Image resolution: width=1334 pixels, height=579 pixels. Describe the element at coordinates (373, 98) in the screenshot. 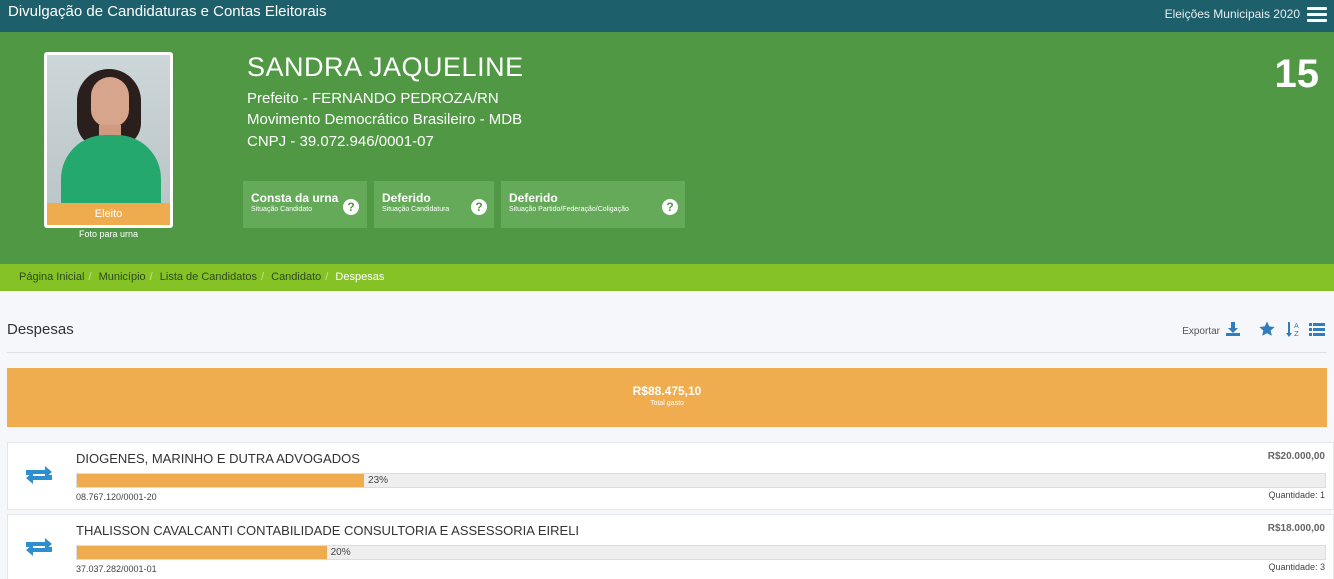

I see `candidate-office: Prefeito - FERNANDO PEDROZA/RN` at that location.